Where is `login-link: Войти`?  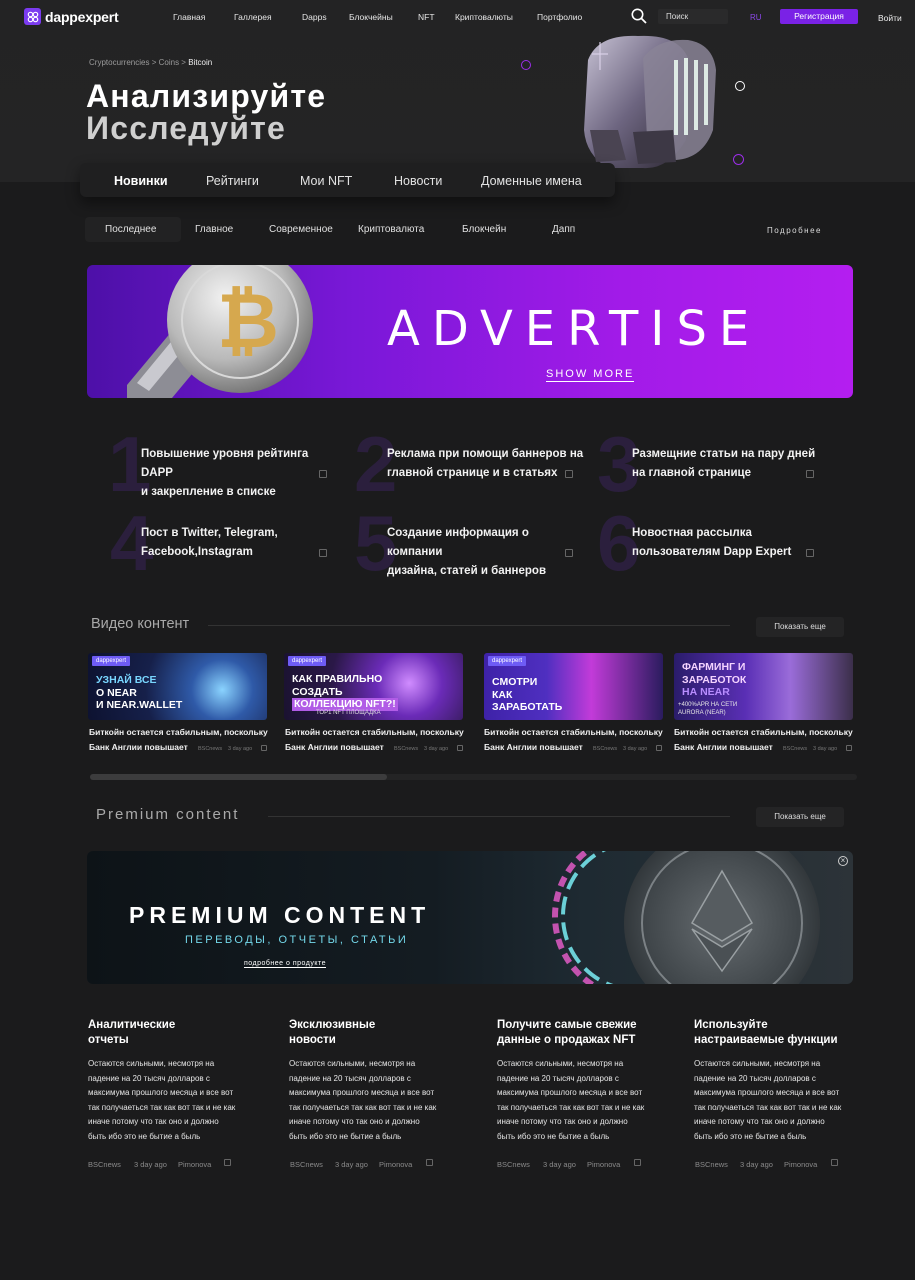
login-link: Войти is located at coordinates (890, 18).